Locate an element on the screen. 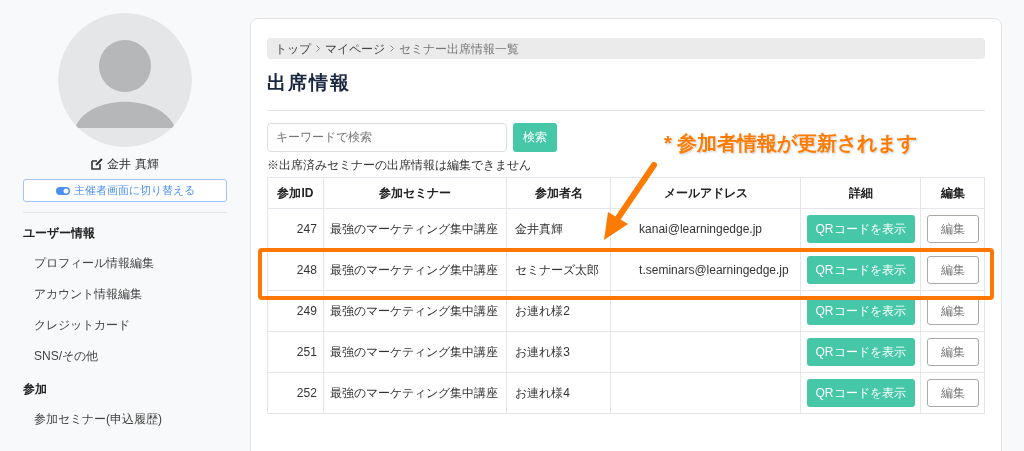 The width and height of the screenshot is (1024, 451). toggle-icon is located at coordinates (62, 190).